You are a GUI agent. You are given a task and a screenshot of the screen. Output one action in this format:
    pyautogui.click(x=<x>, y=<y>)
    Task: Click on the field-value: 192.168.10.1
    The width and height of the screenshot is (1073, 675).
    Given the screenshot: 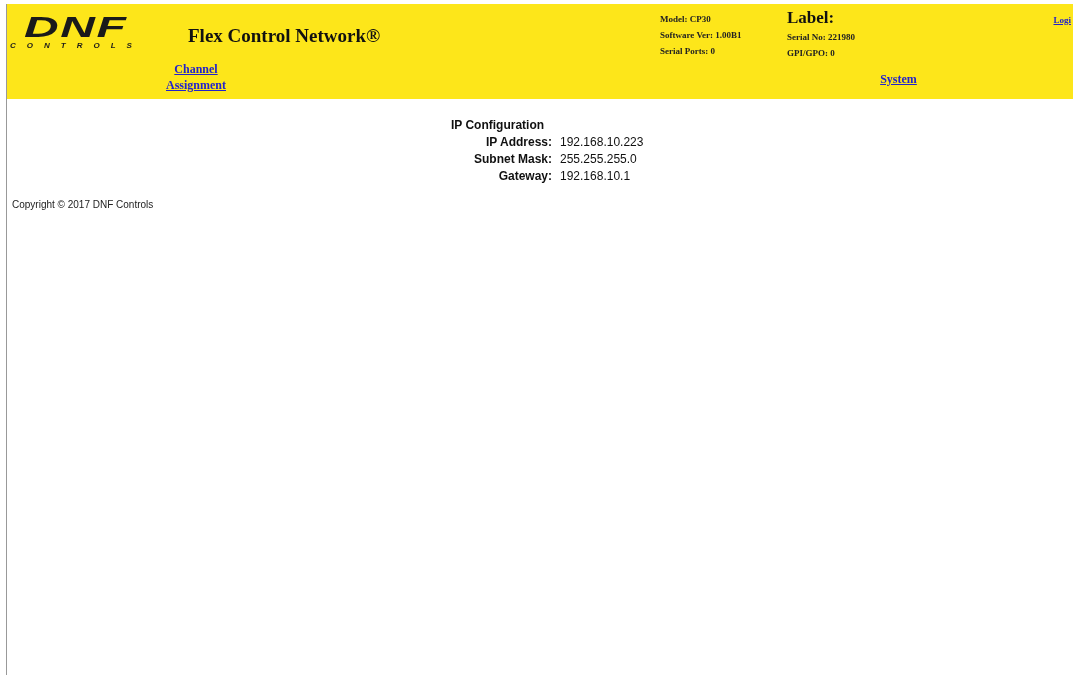 What is the action you would take?
    pyautogui.click(x=596, y=176)
    